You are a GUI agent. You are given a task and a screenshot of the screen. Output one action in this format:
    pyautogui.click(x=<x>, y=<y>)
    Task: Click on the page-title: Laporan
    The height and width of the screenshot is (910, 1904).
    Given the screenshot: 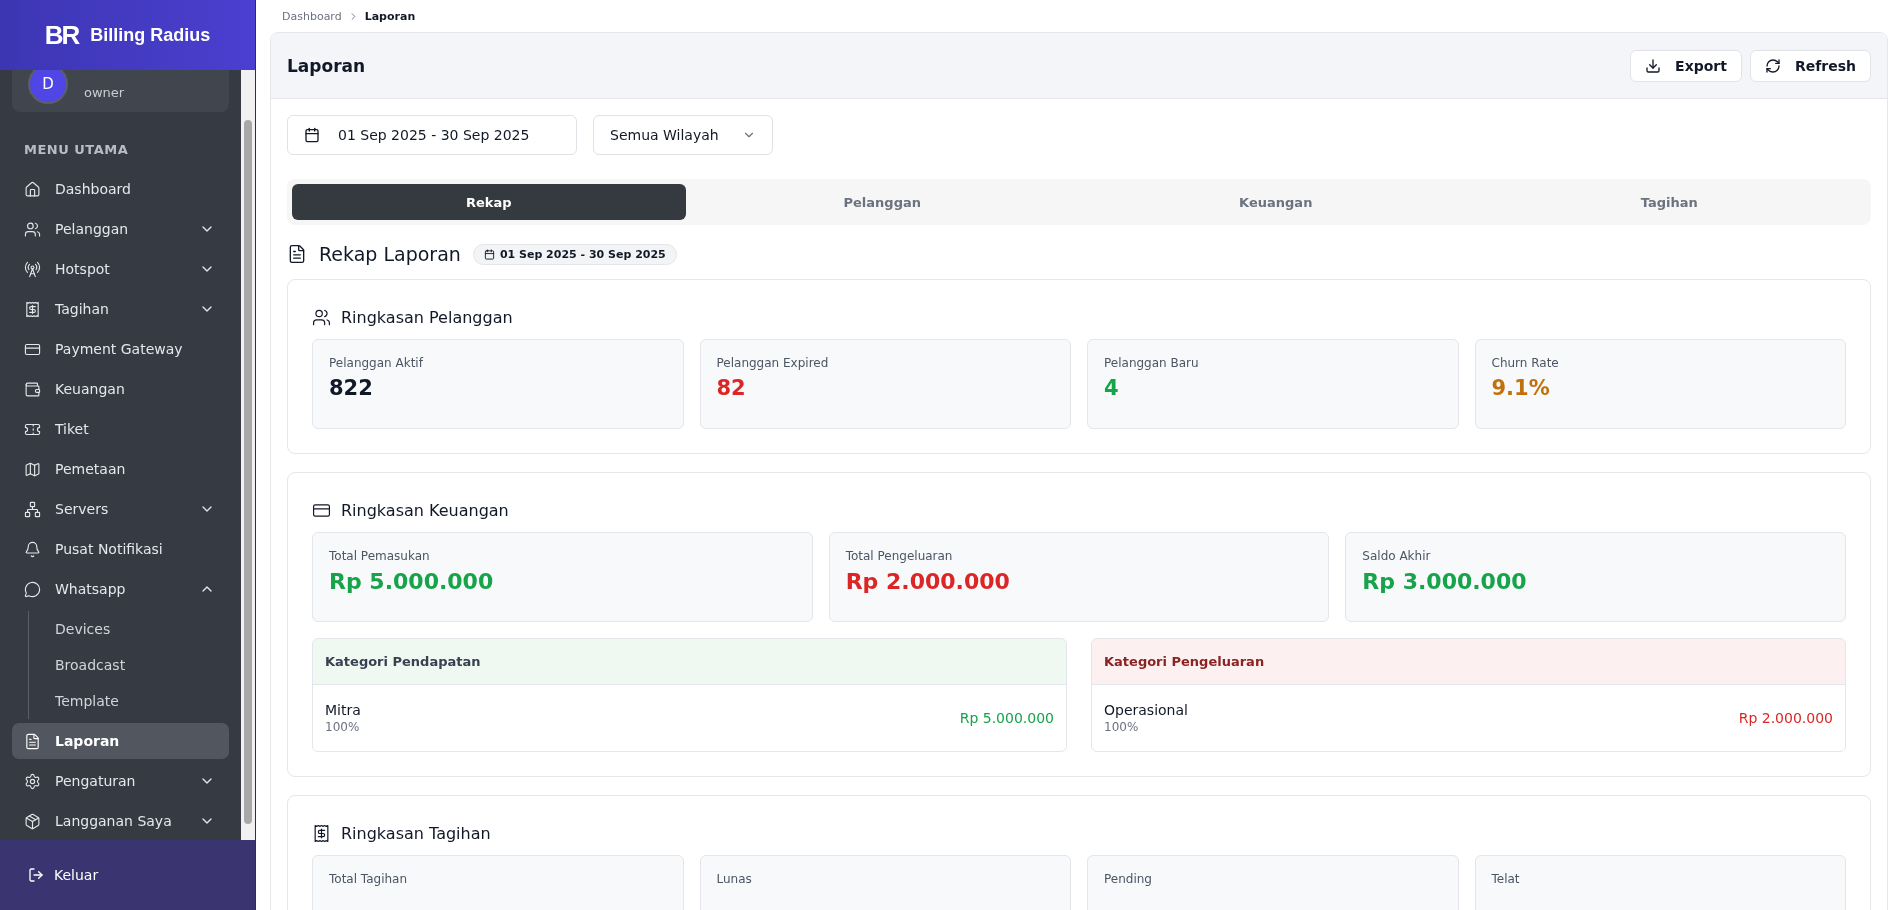 What is the action you would take?
    pyautogui.click(x=326, y=65)
    